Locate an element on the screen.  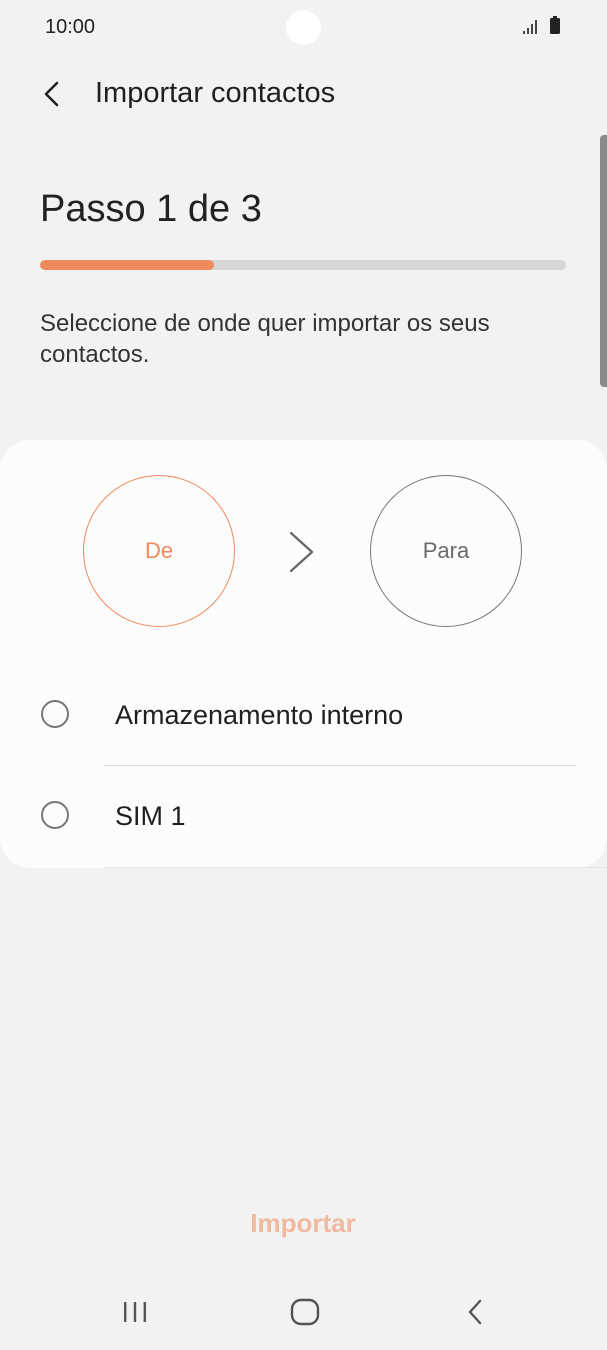
status-time: 10:00 is located at coordinates (70, 27).